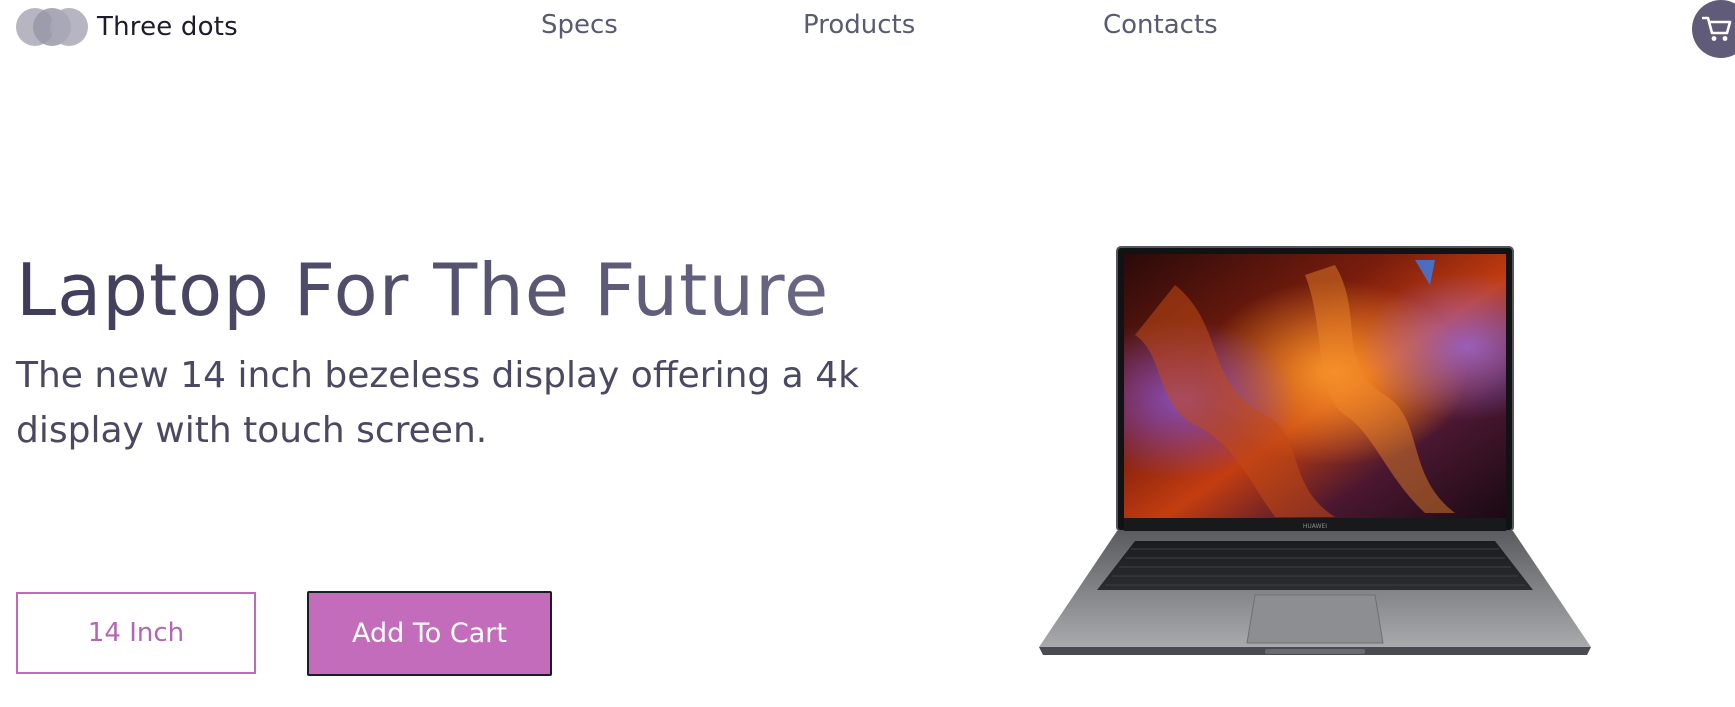 The image size is (1735, 707). What do you see at coordinates (1717, 28) in the screenshot?
I see `cart-icon` at bounding box center [1717, 28].